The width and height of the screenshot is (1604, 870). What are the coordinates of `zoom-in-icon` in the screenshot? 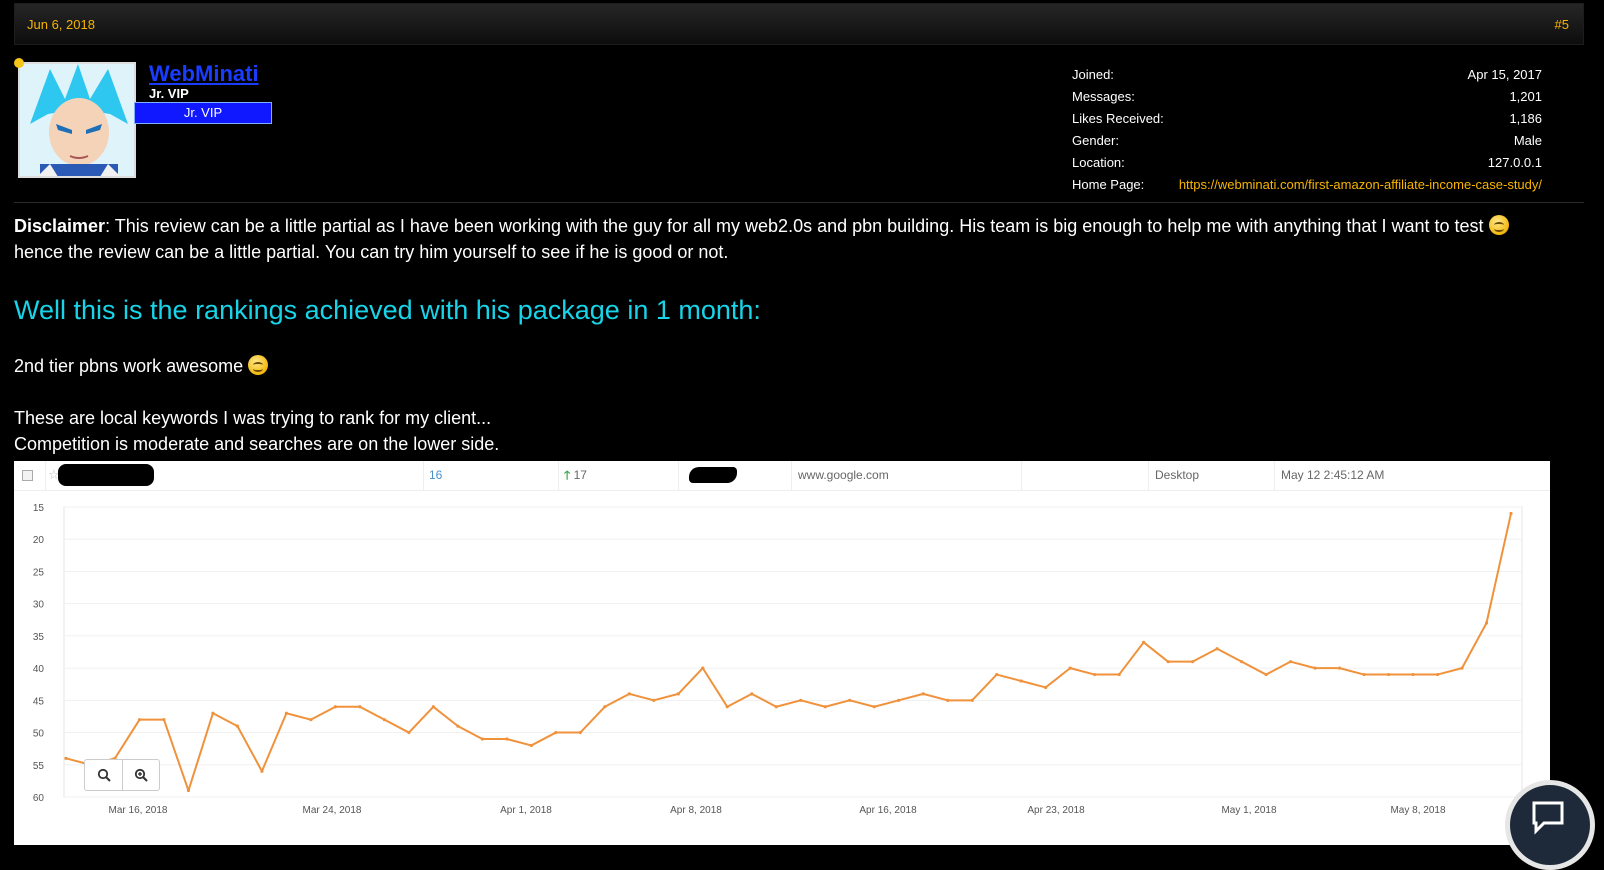 It's located at (141, 775).